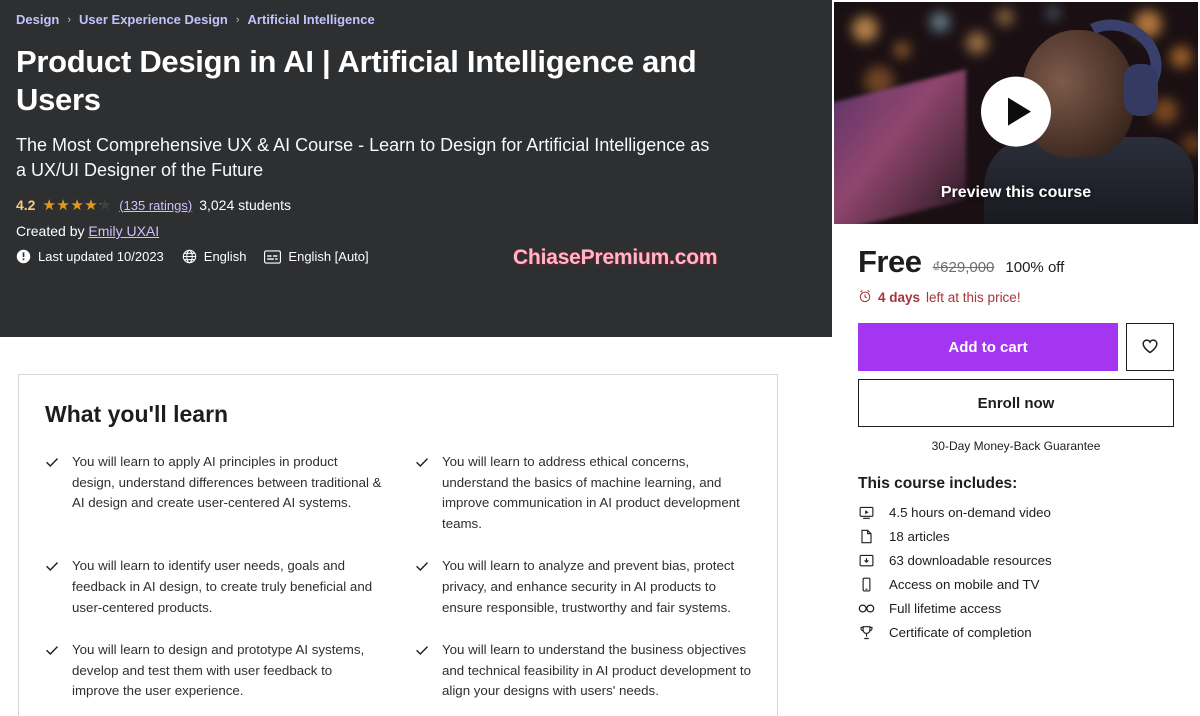 The width and height of the screenshot is (1200, 716). I want to click on last-updated-meta: Last updated 10/2023, so click(90, 256).